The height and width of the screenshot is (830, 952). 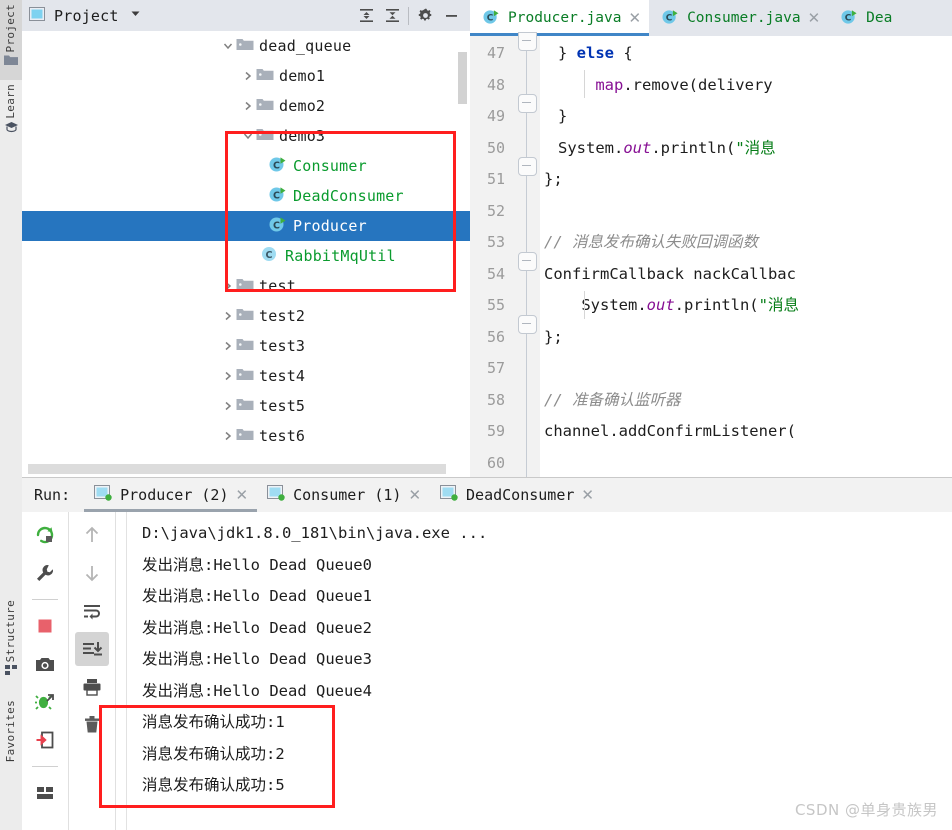 I want to click on tree-item-label: test, so click(x=277, y=286).